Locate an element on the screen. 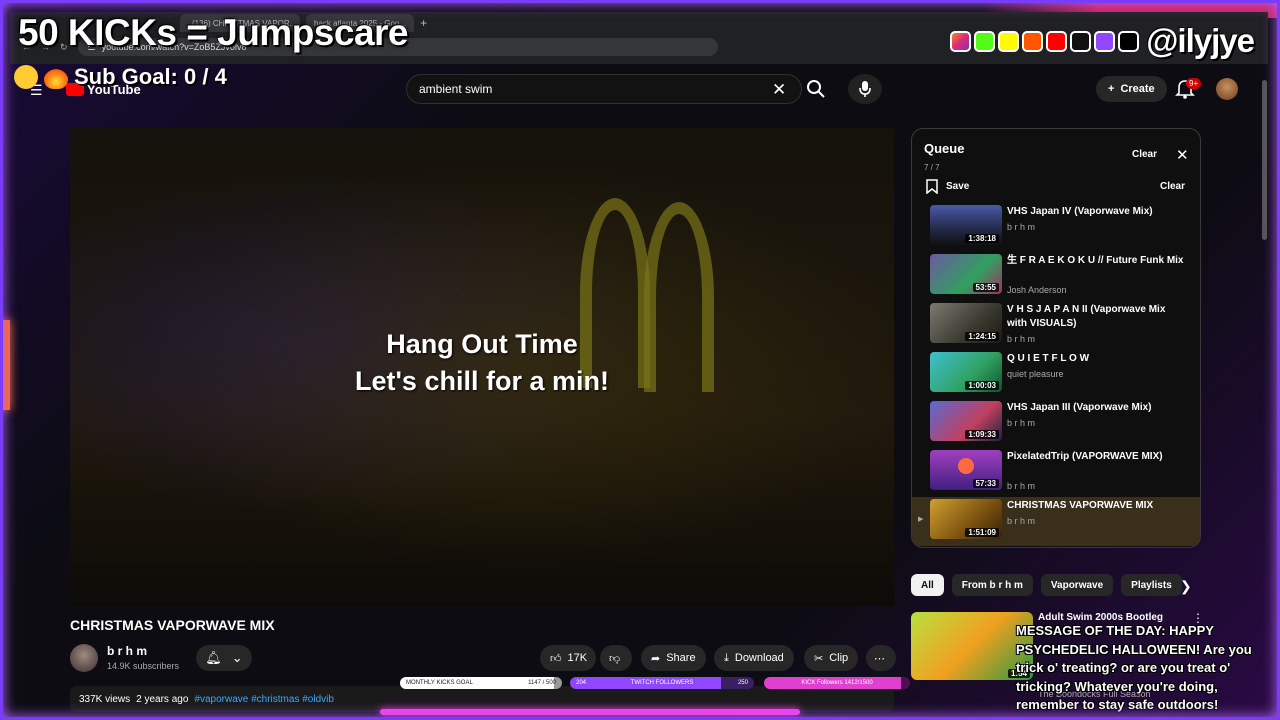 The image size is (1280, 720). duration: 53:55 is located at coordinates (985, 287).